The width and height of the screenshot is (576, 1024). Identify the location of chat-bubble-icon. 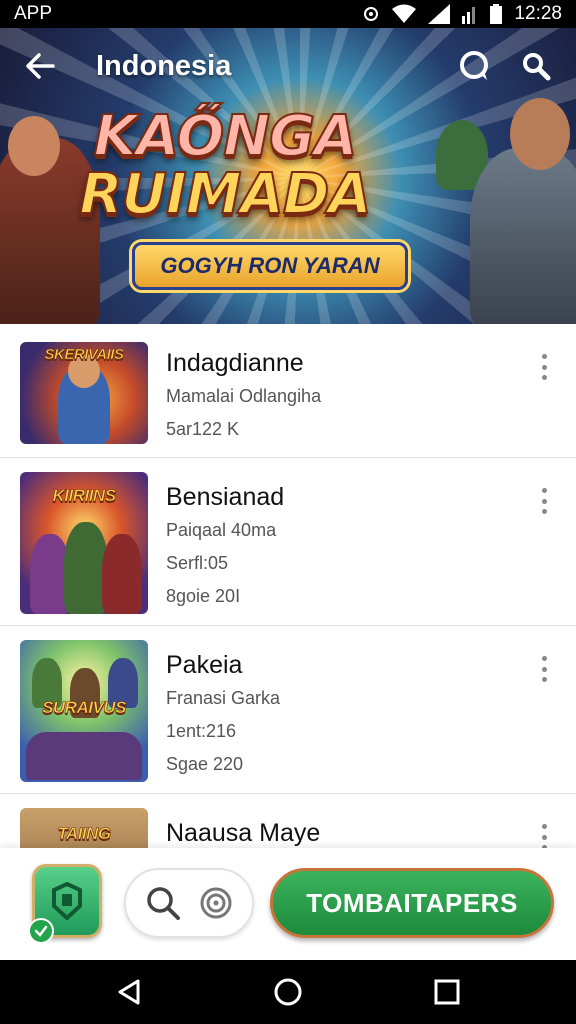
(474, 65).